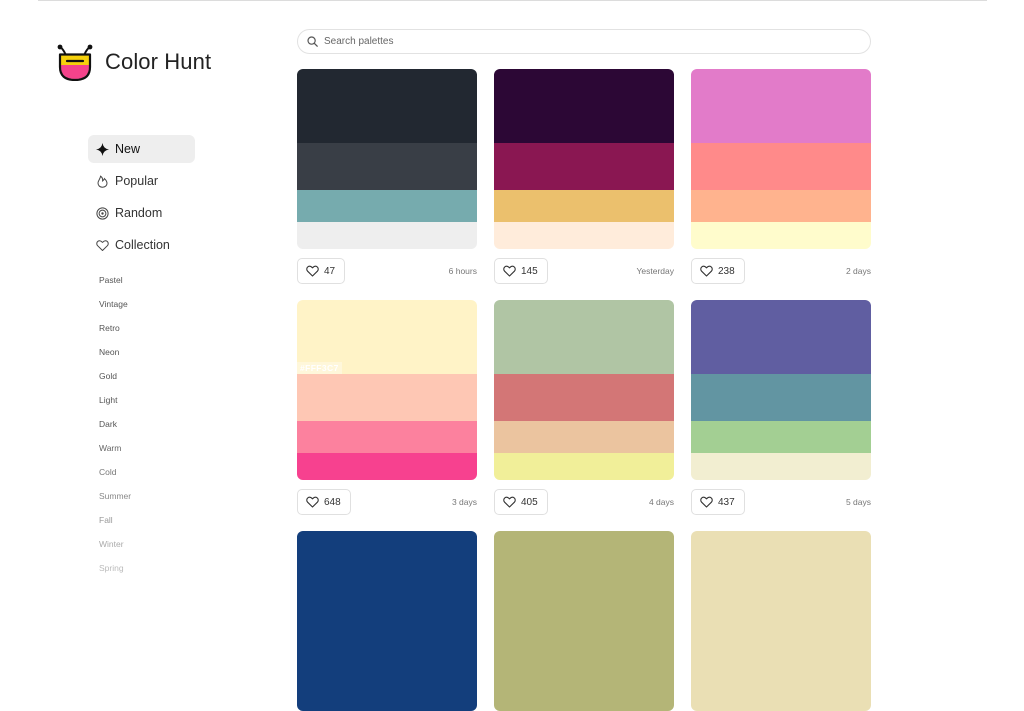 Image resolution: width=1024 pixels, height=711 pixels. Describe the element at coordinates (102, 149) in the screenshot. I see `sparkle-icon` at that location.